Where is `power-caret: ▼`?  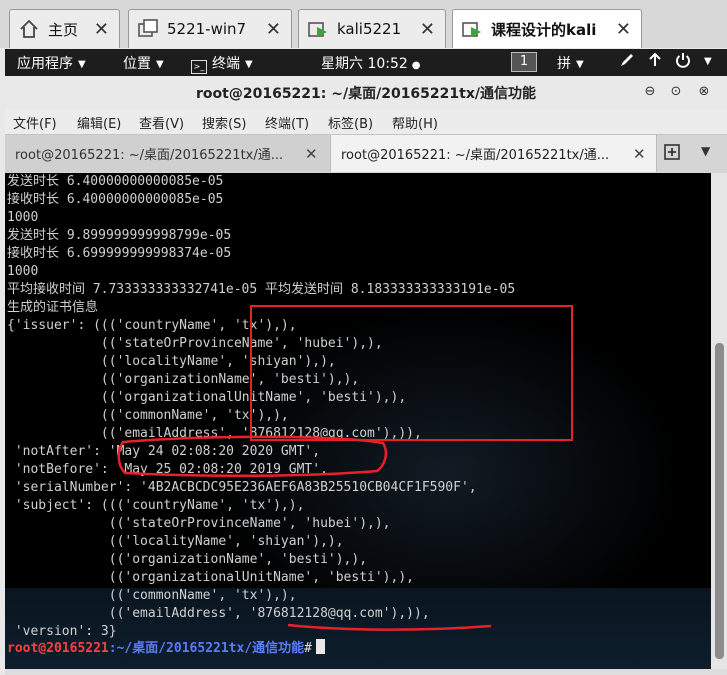 power-caret: ▼ is located at coordinates (705, 61).